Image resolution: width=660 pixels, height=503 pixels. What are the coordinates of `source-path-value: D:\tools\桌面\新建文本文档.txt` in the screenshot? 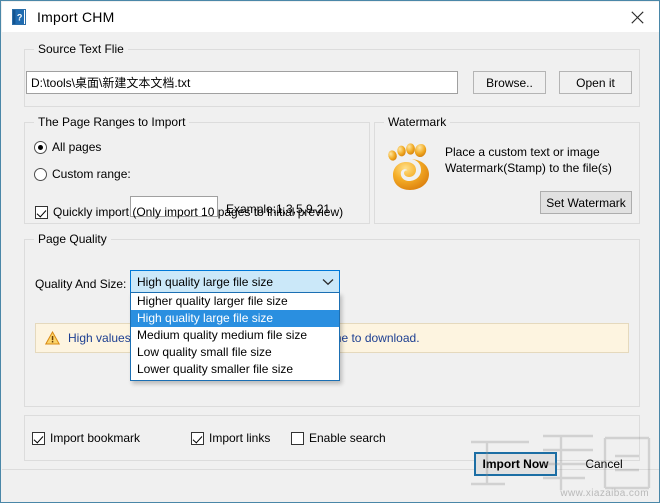 It's located at (111, 83).